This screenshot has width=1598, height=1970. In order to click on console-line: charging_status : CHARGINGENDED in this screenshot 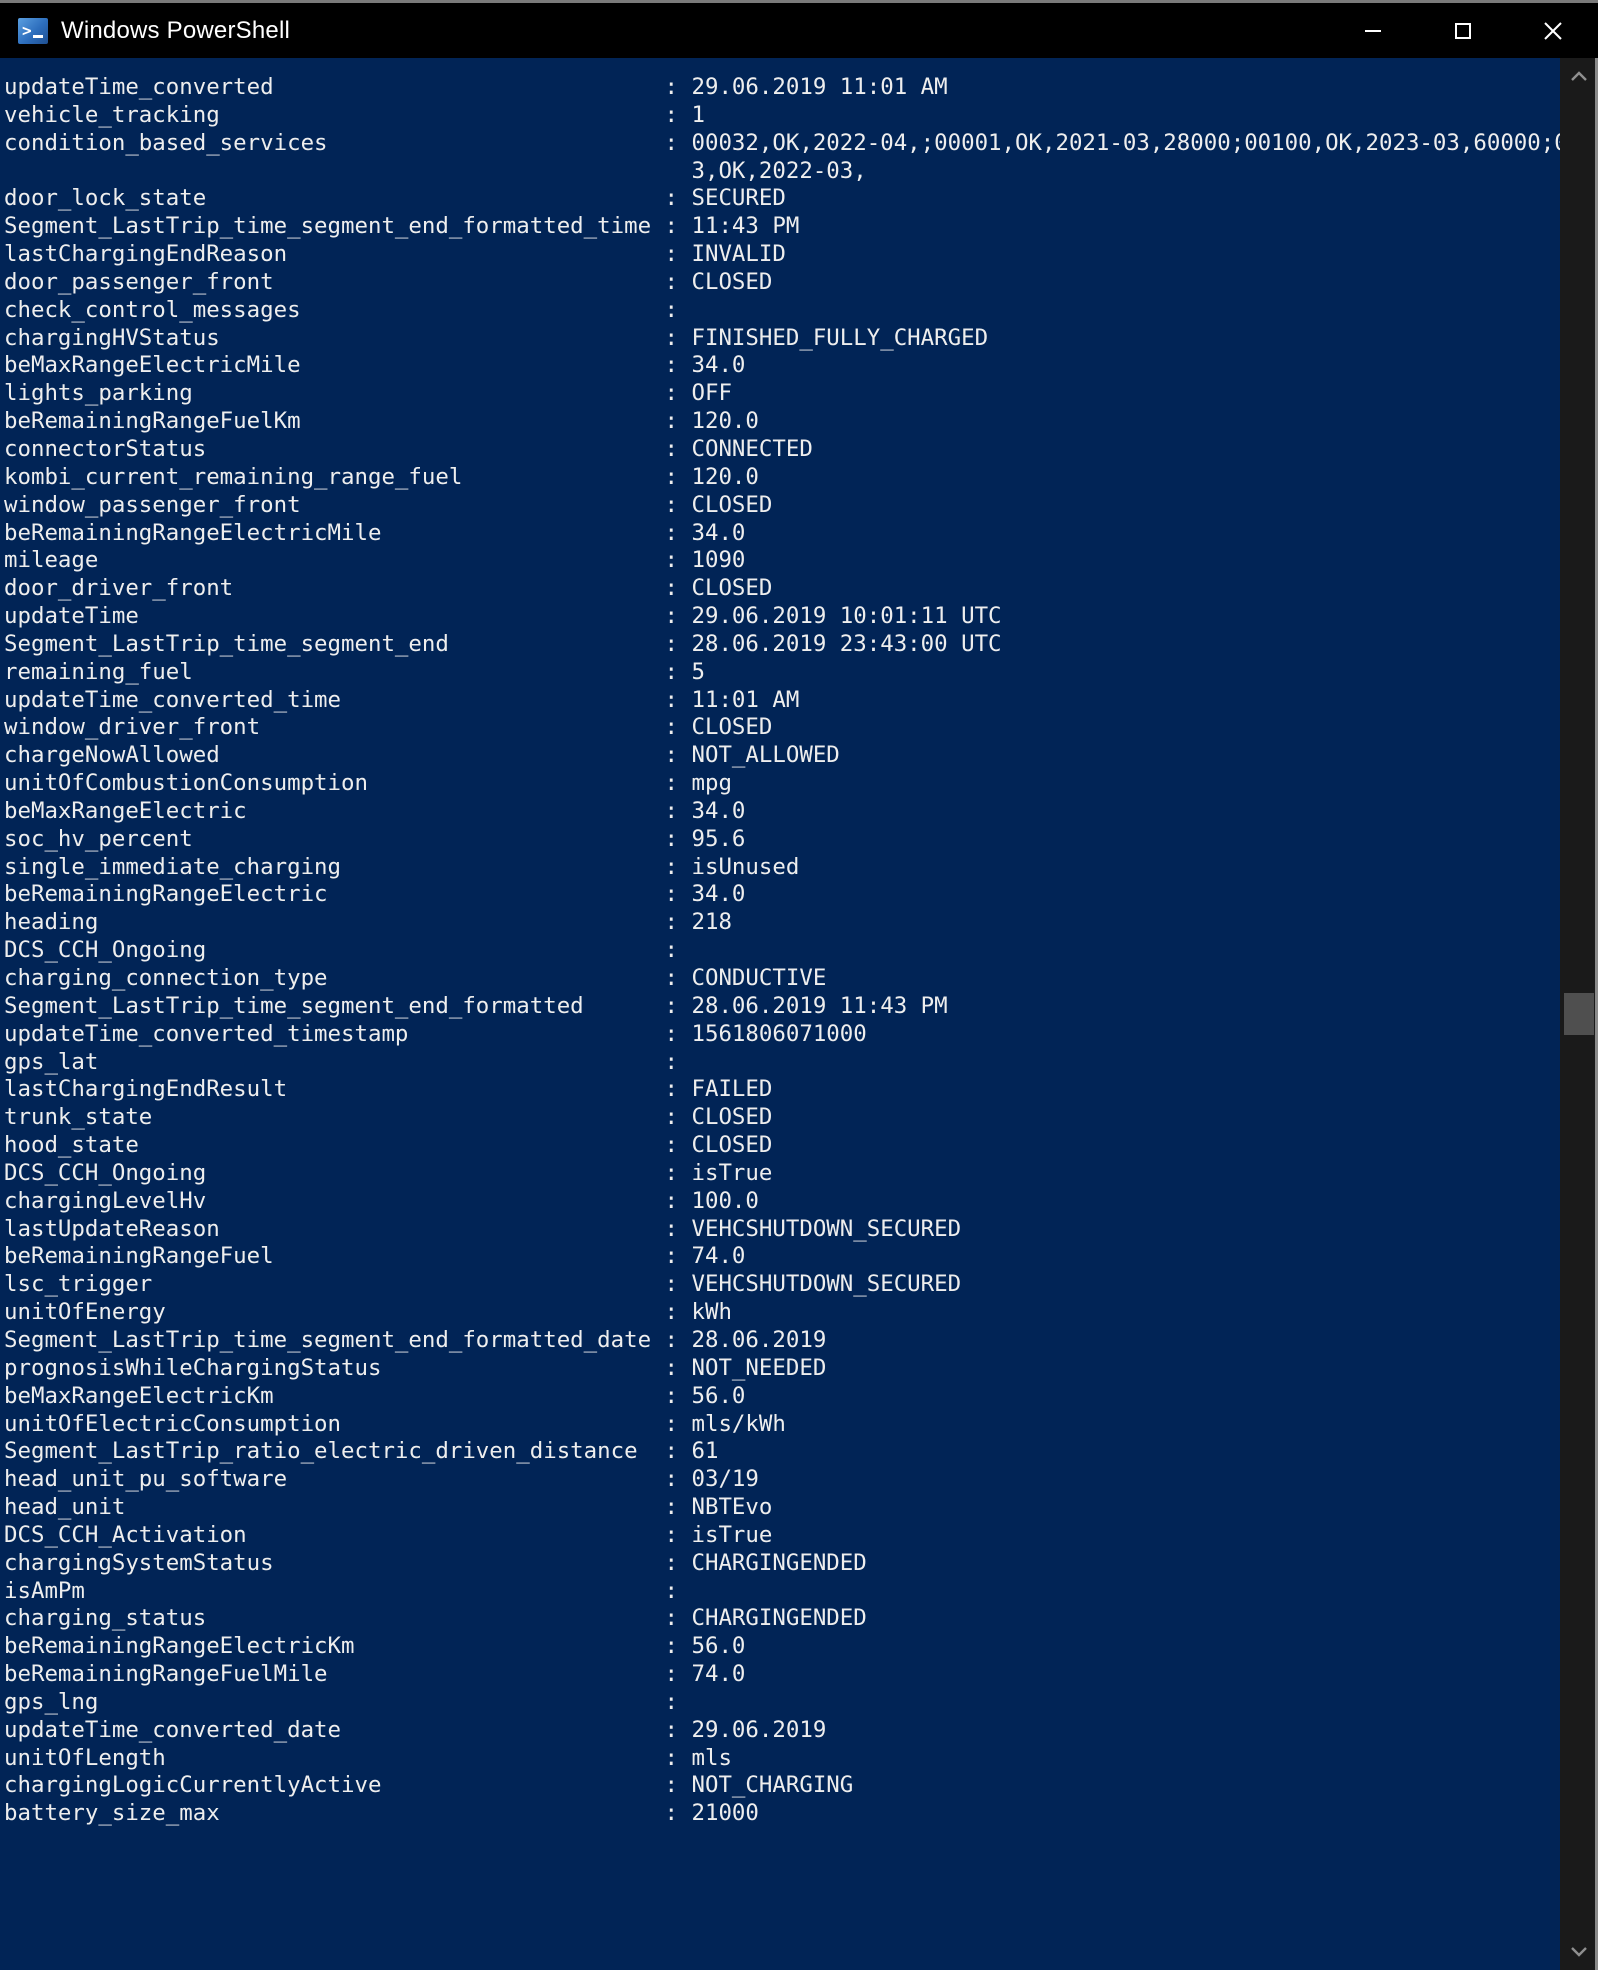, I will do `click(435, 1618)`.